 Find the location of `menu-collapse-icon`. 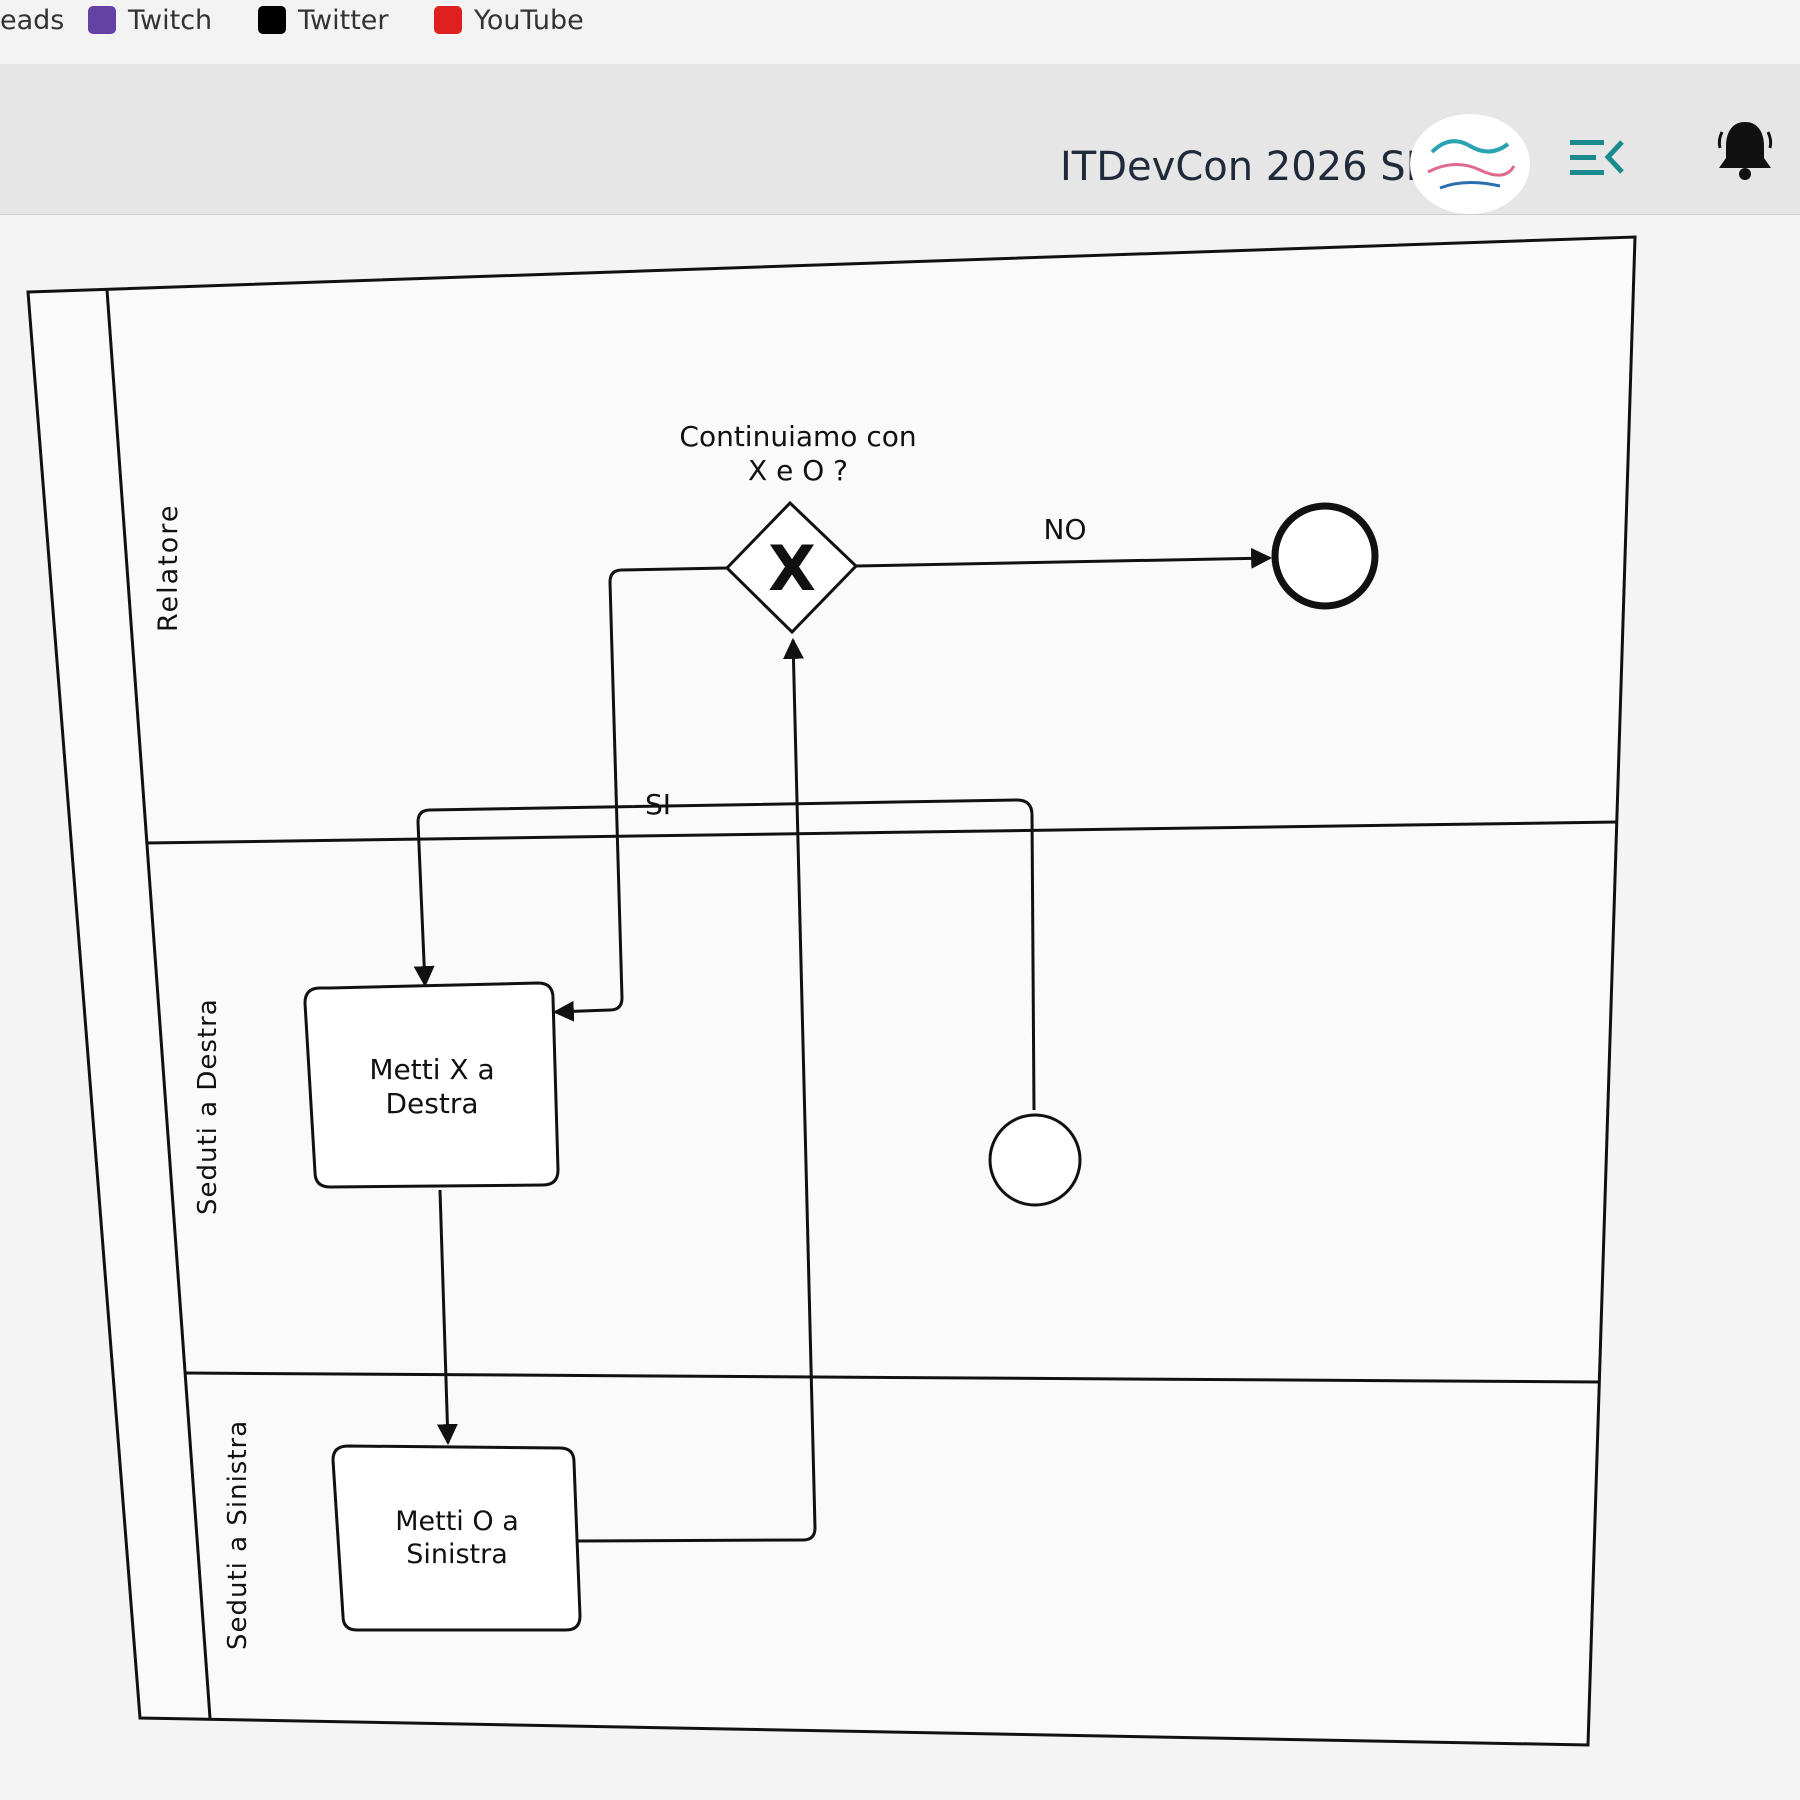

menu-collapse-icon is located at coordinates (1596, 160).